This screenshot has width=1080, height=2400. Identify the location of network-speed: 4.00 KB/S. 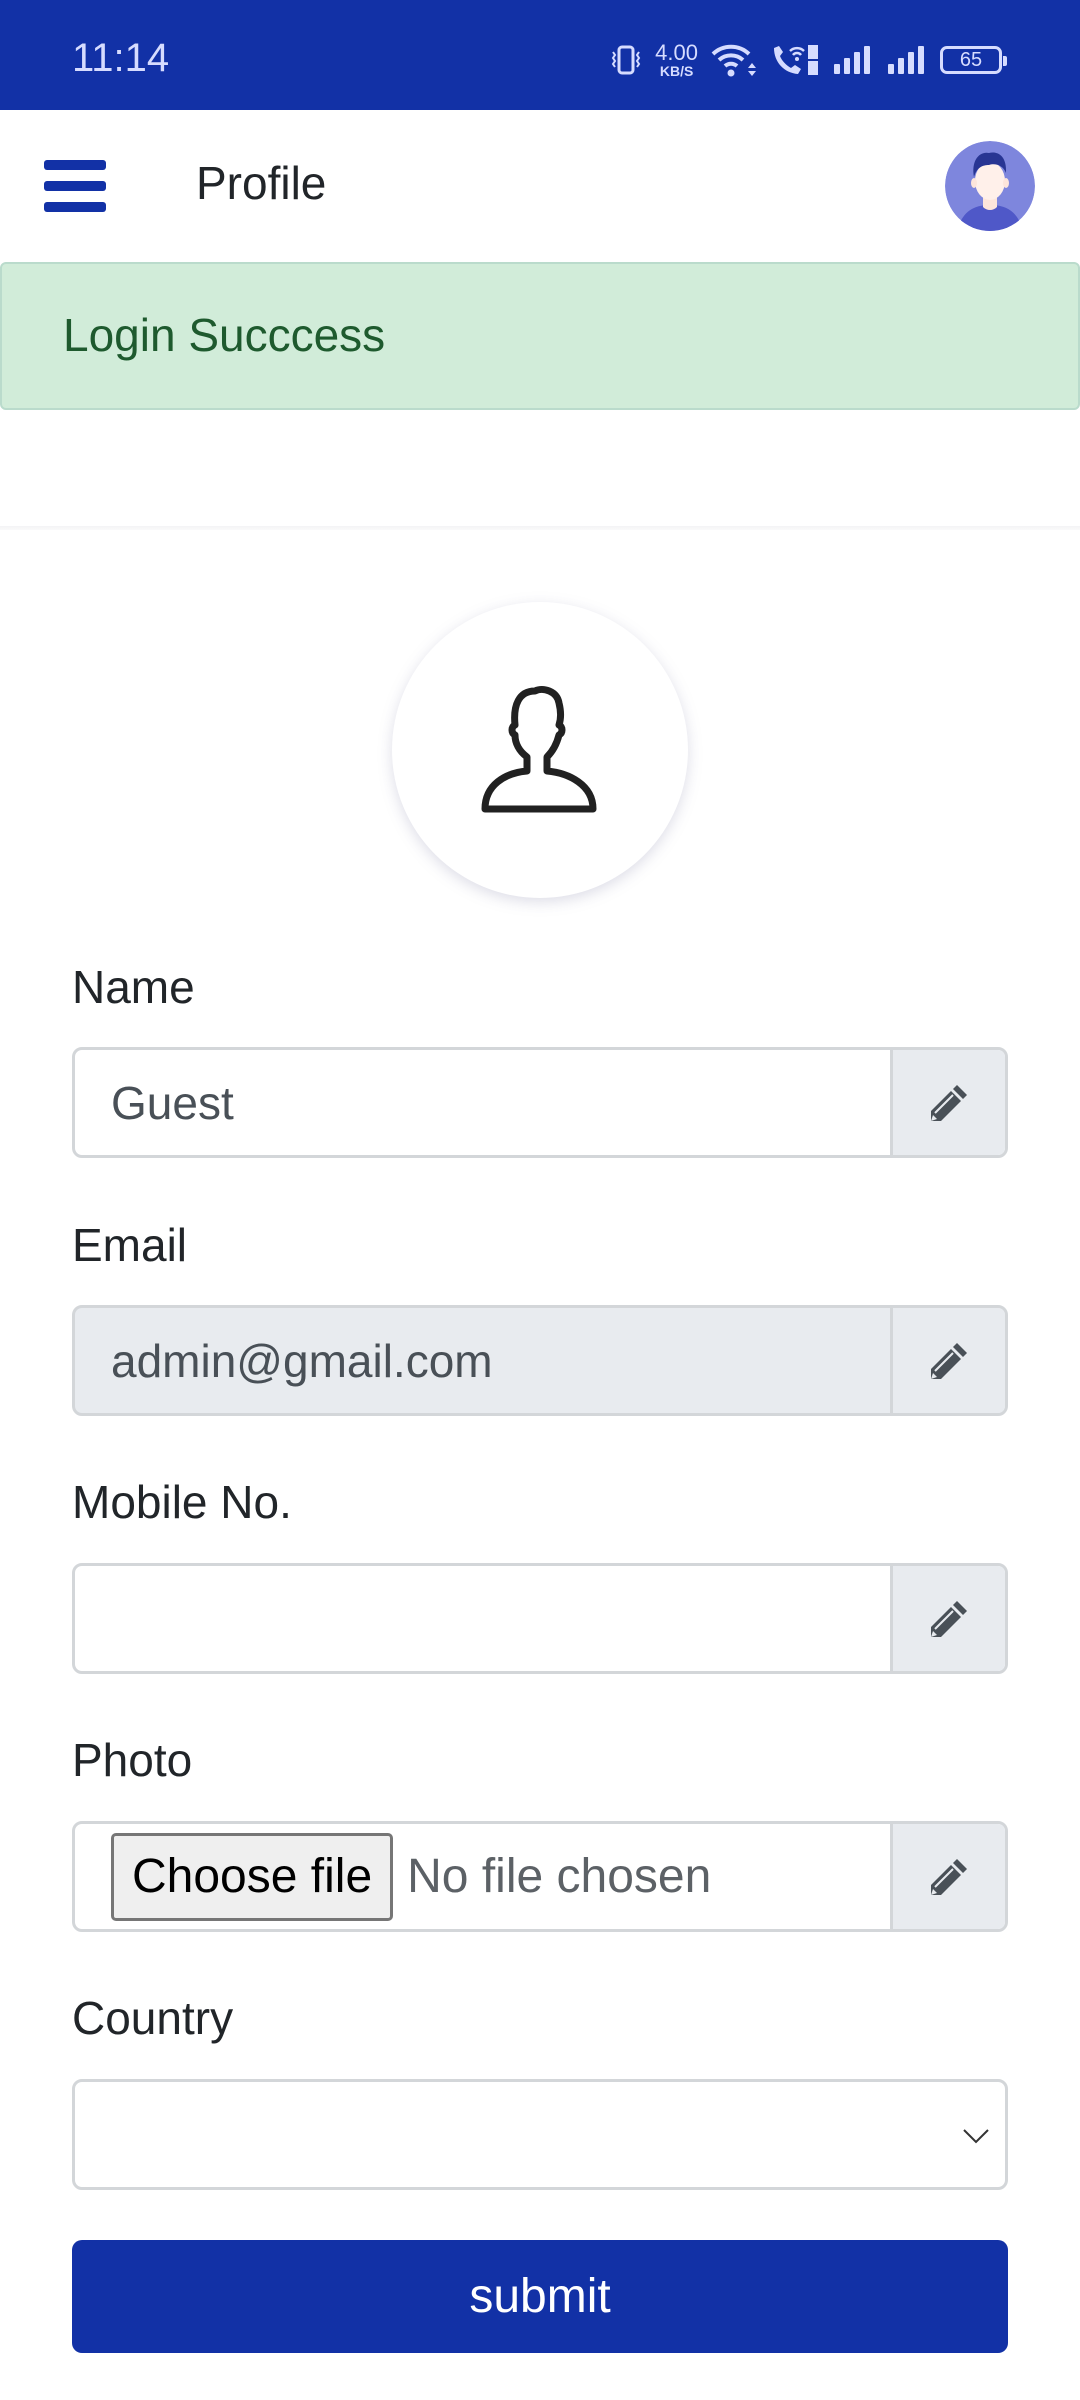
(676, 59).